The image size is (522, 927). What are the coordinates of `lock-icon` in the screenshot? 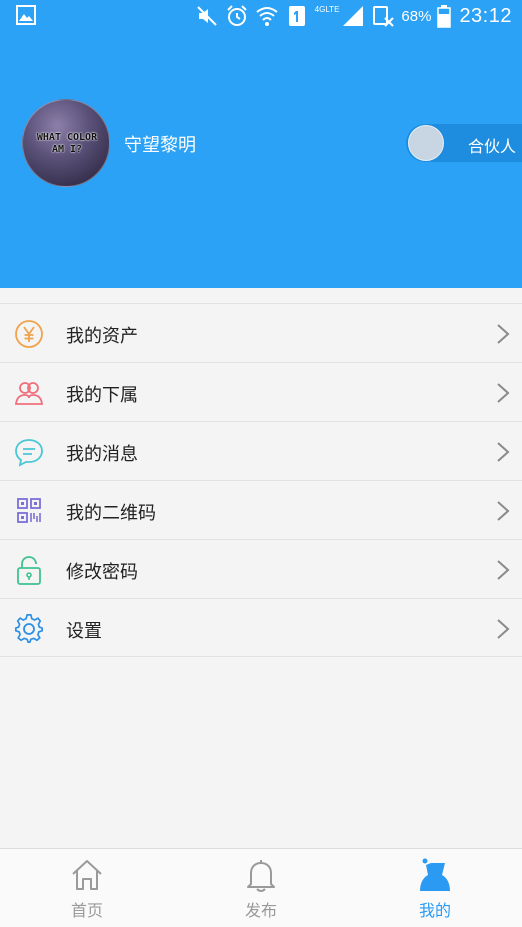 It's located at (29, 570).